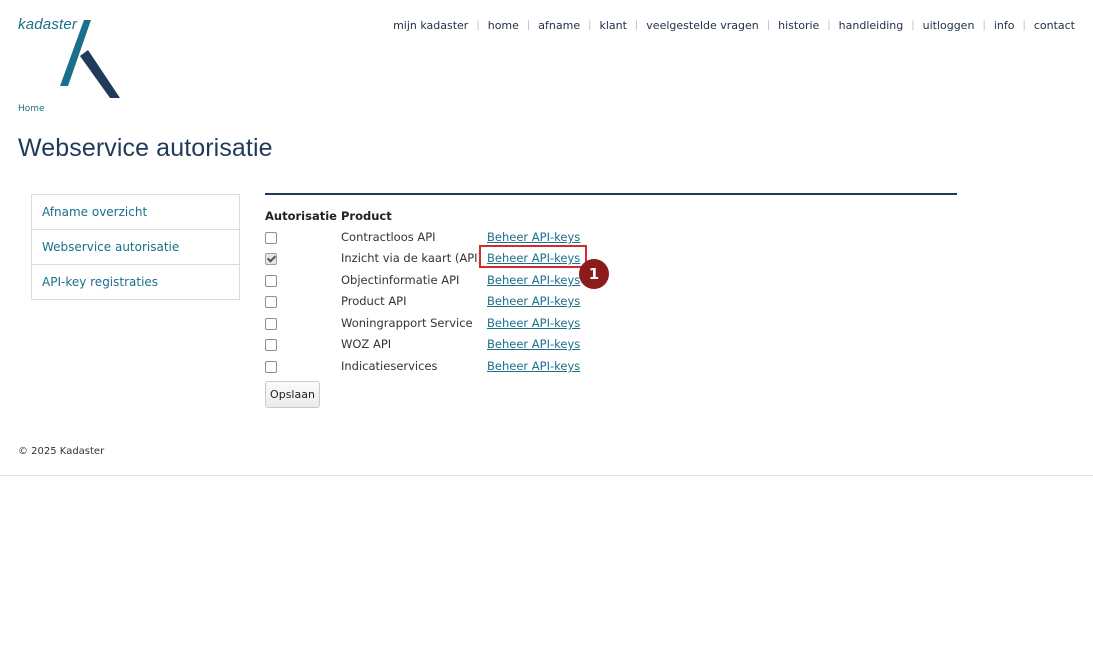 The height and width of the screenshot is (672, 1093). What do you see at coordinates (465, 369) in the screenshot?
I see `table-row: Indicatieservices Beheer API-keys` at bounding box center [465, 369].